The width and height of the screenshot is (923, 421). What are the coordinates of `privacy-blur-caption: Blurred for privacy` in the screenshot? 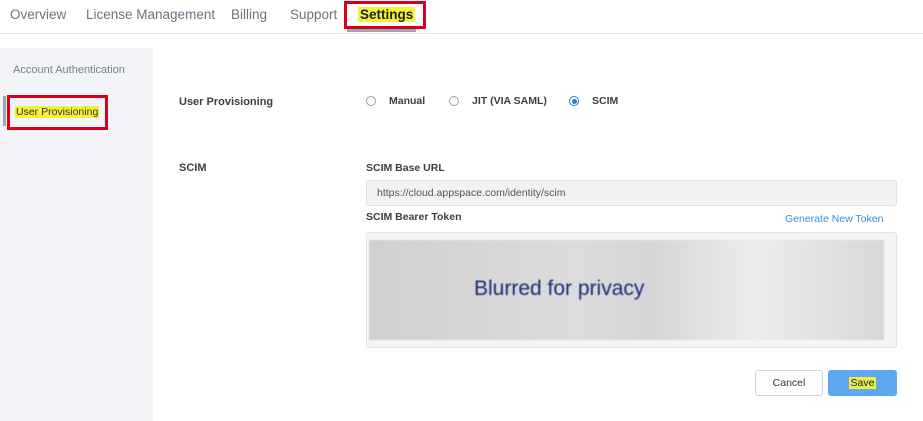 It's located at (559, 288).